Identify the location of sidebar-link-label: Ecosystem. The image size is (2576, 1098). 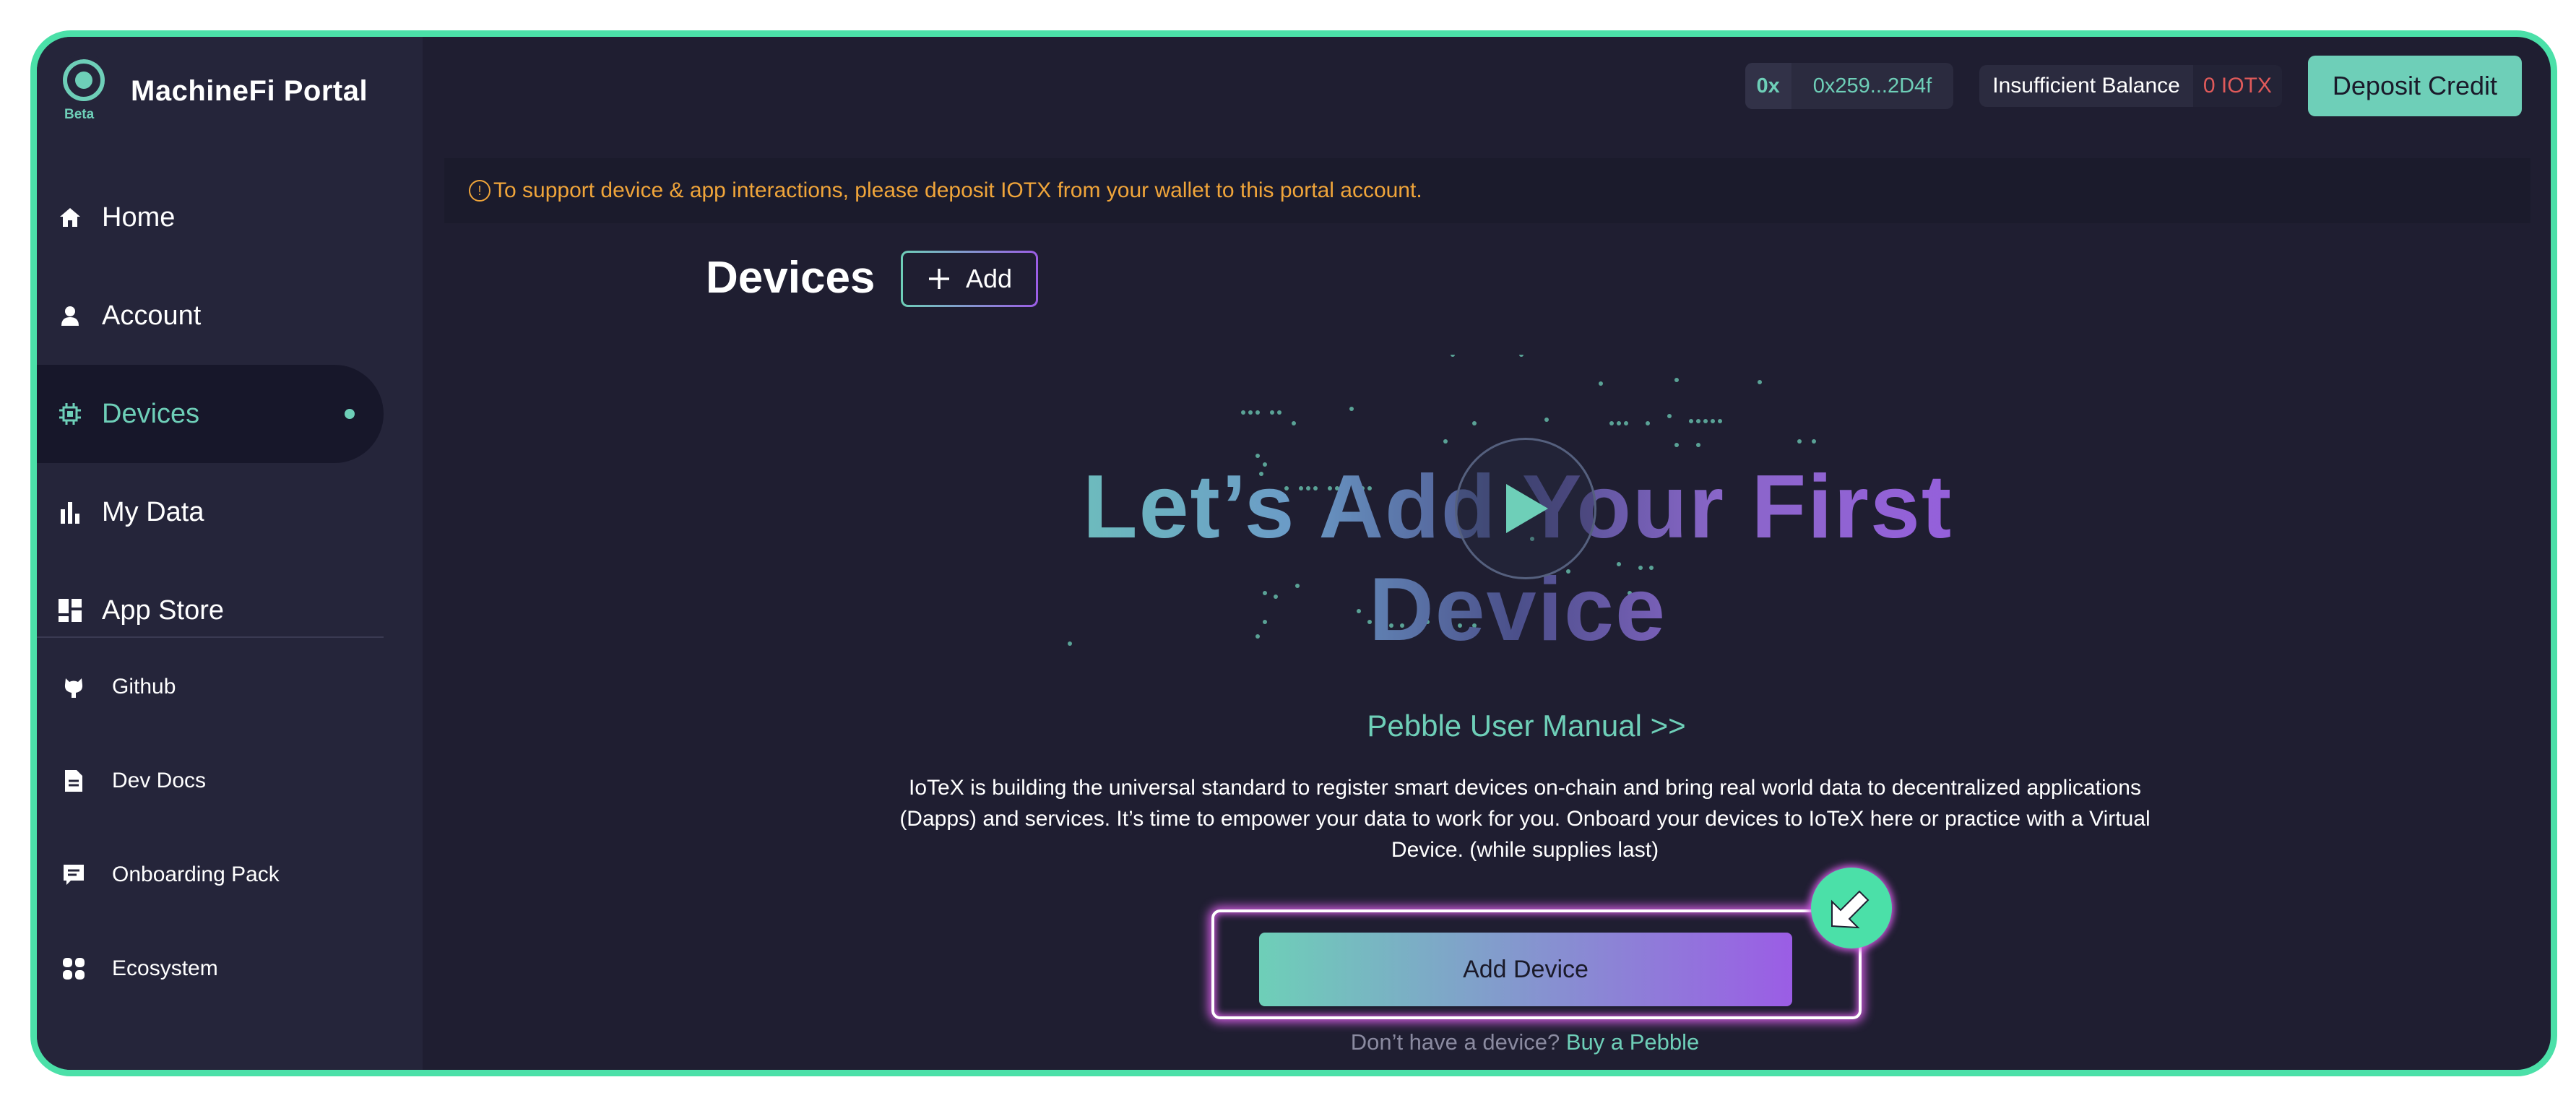
(165, 968).